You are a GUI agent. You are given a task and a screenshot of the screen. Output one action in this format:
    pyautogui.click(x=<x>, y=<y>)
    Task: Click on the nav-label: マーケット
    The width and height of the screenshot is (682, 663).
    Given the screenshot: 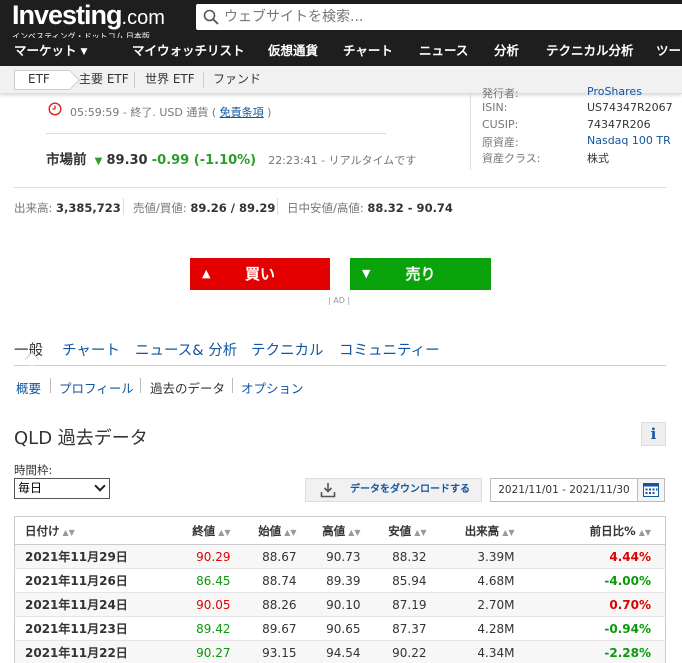 What is the action you would take?
    pyautogui.click(x=45, y=50)
    